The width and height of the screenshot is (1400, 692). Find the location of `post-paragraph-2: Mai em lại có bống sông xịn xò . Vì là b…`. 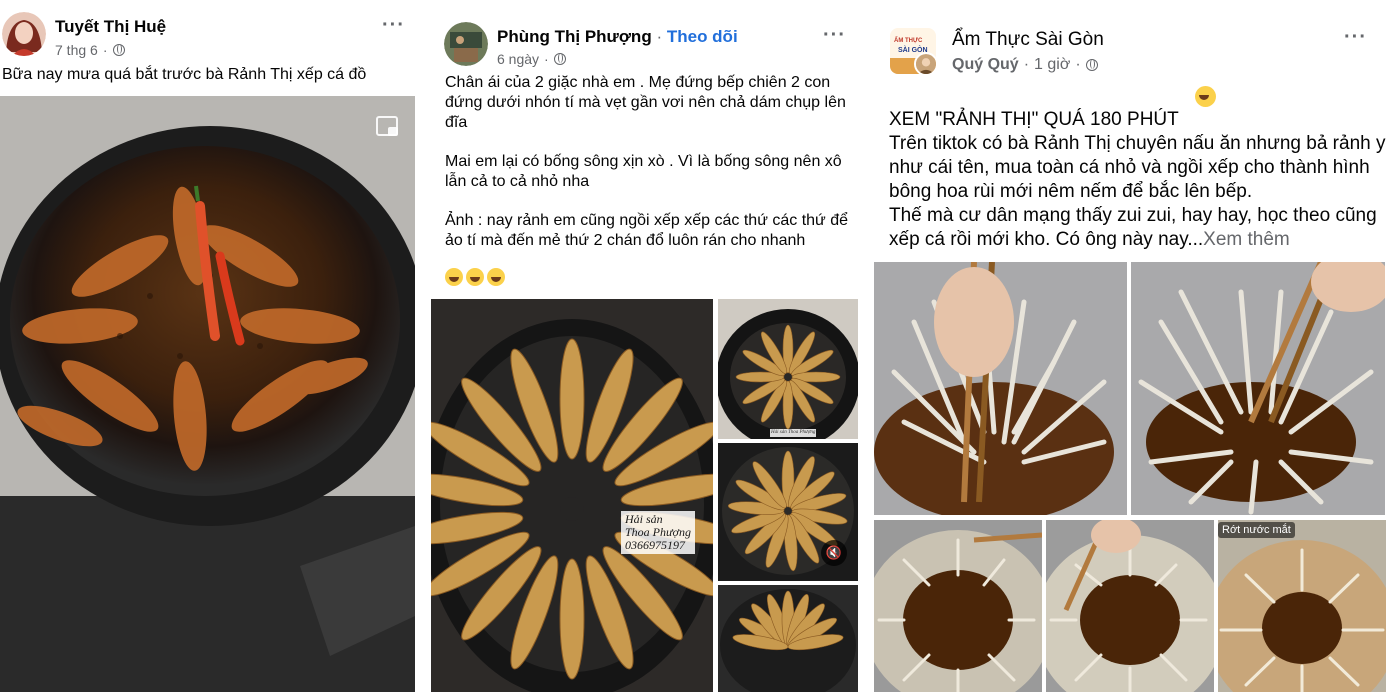

post-paragraph-2: Mai em lại có bống sông xịn xò . Vì là b… is located at coordinates (643, 171).